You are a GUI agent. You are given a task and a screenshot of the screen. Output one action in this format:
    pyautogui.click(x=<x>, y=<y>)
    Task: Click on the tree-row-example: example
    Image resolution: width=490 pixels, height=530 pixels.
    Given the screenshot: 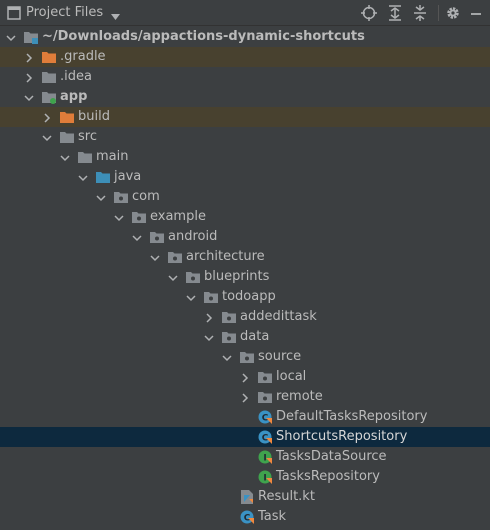 What is the action you would take?
    pyautogui.click(x=245, y=217)
    